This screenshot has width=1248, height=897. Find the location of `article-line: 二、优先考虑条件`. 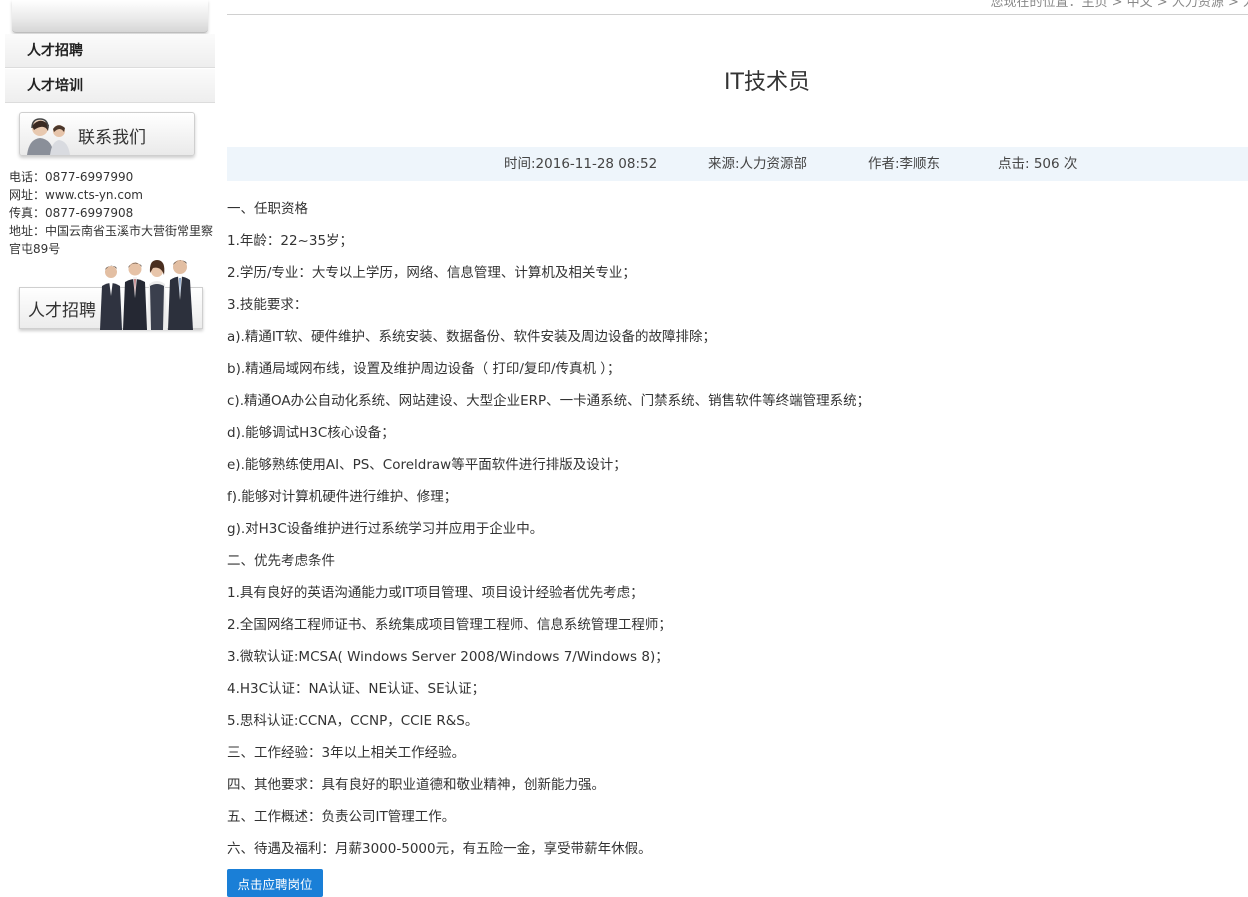

article-line: 二、优先考虑条件 is located at coordinates (281, 561).